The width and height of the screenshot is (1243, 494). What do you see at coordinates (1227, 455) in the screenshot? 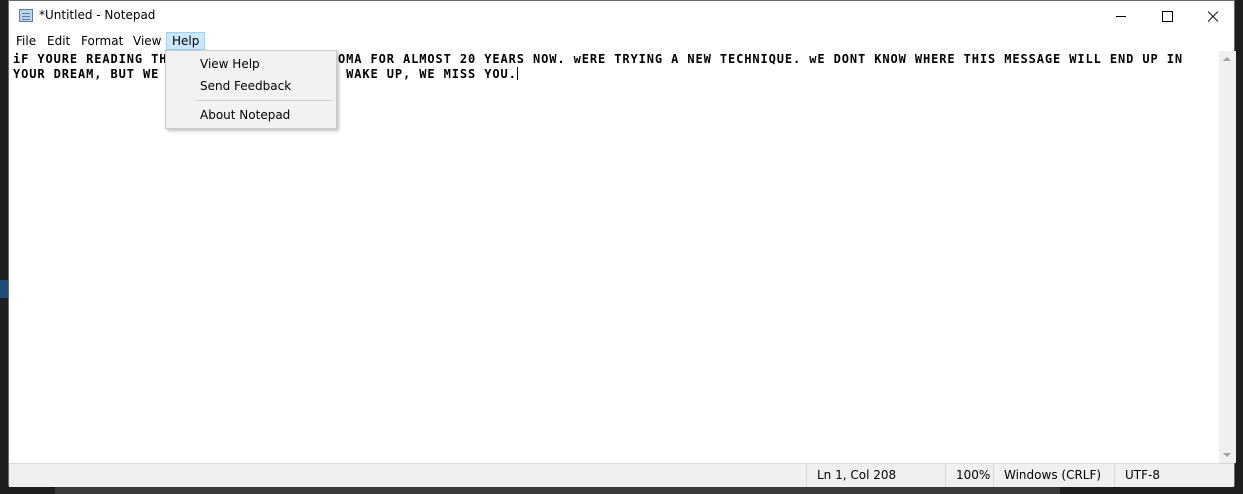
I see `scroll-down-icon` at bounding box center [1227, 455].